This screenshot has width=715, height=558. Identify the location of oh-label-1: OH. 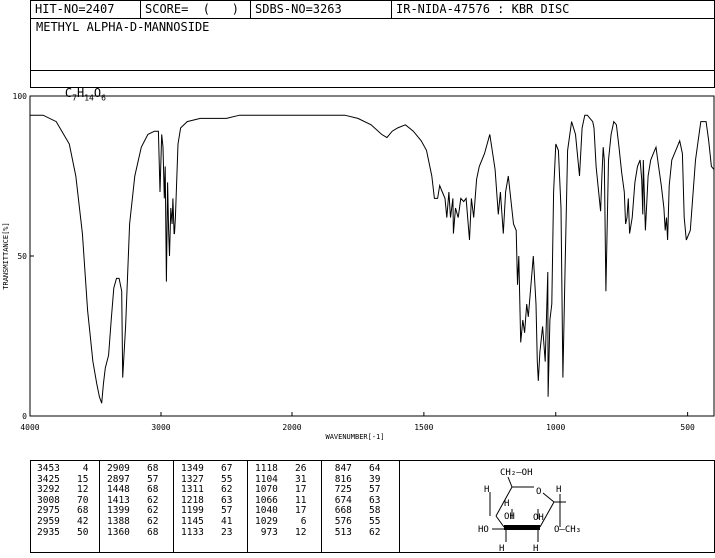
(509, 517).